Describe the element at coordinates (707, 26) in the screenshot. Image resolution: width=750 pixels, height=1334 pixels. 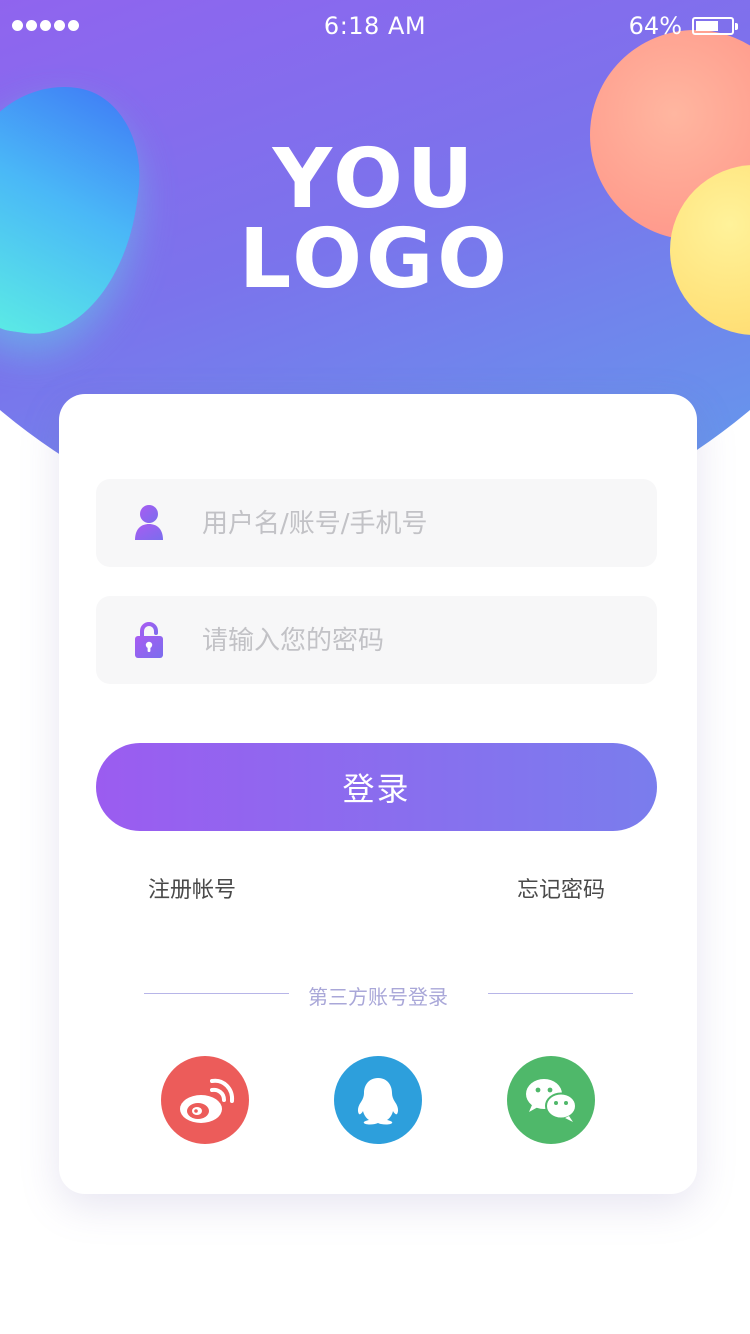
I see `battery-level` at that location.